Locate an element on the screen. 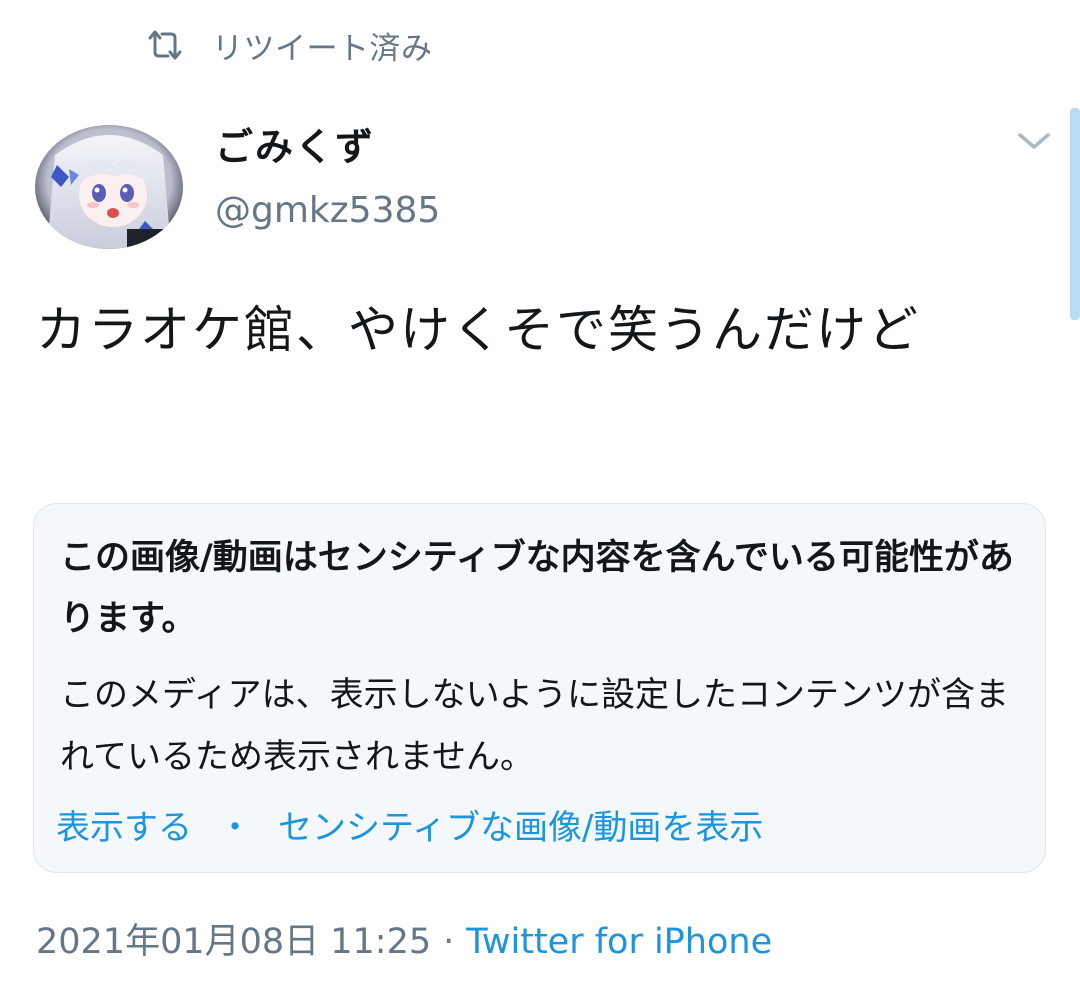 Image resolution: width=1080 pixels, height=988 pixels. tweet-meta: 2021年01月08日 11:25 · Twitter for iPhone is located at coordinates (404, 938).